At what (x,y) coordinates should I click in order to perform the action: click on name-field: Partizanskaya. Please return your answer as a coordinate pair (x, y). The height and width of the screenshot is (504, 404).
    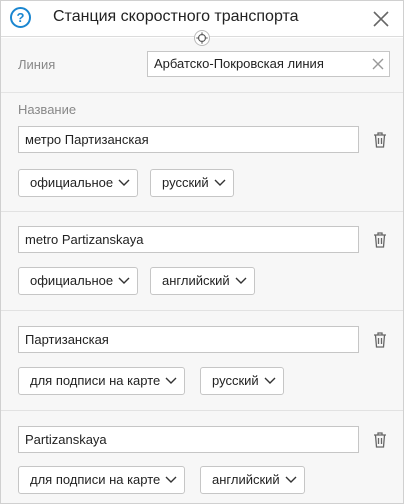
    Looking at the image, I should click on (188, 439).